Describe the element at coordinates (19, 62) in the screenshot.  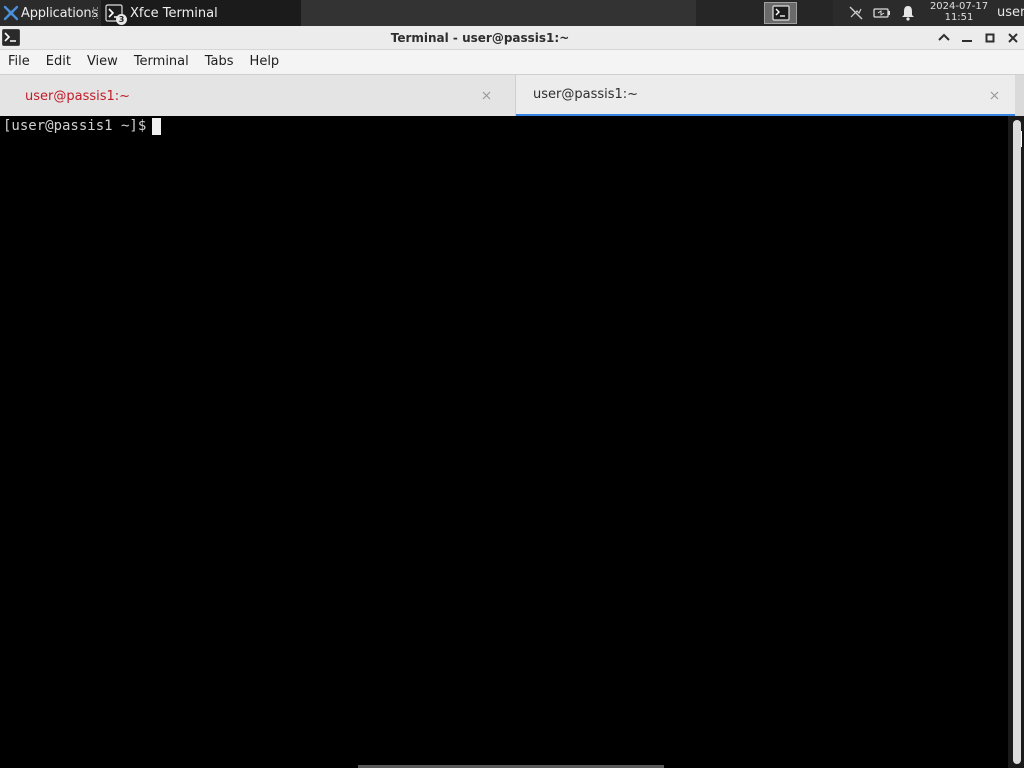
I see `menu-file: File` at that location.